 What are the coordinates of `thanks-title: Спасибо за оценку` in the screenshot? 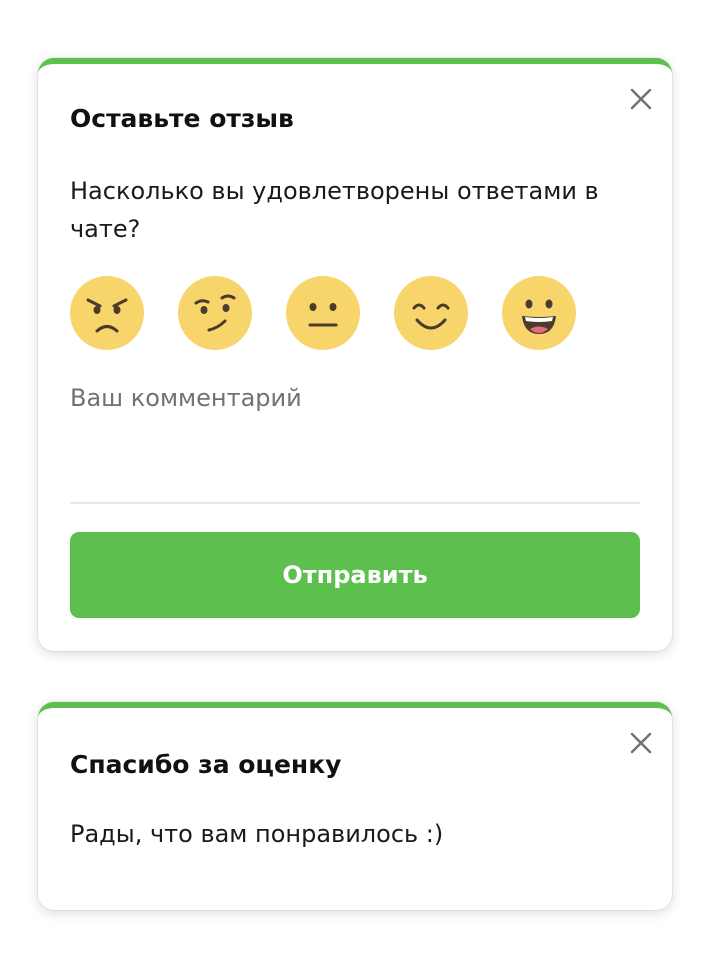 It's located at (206, 764).